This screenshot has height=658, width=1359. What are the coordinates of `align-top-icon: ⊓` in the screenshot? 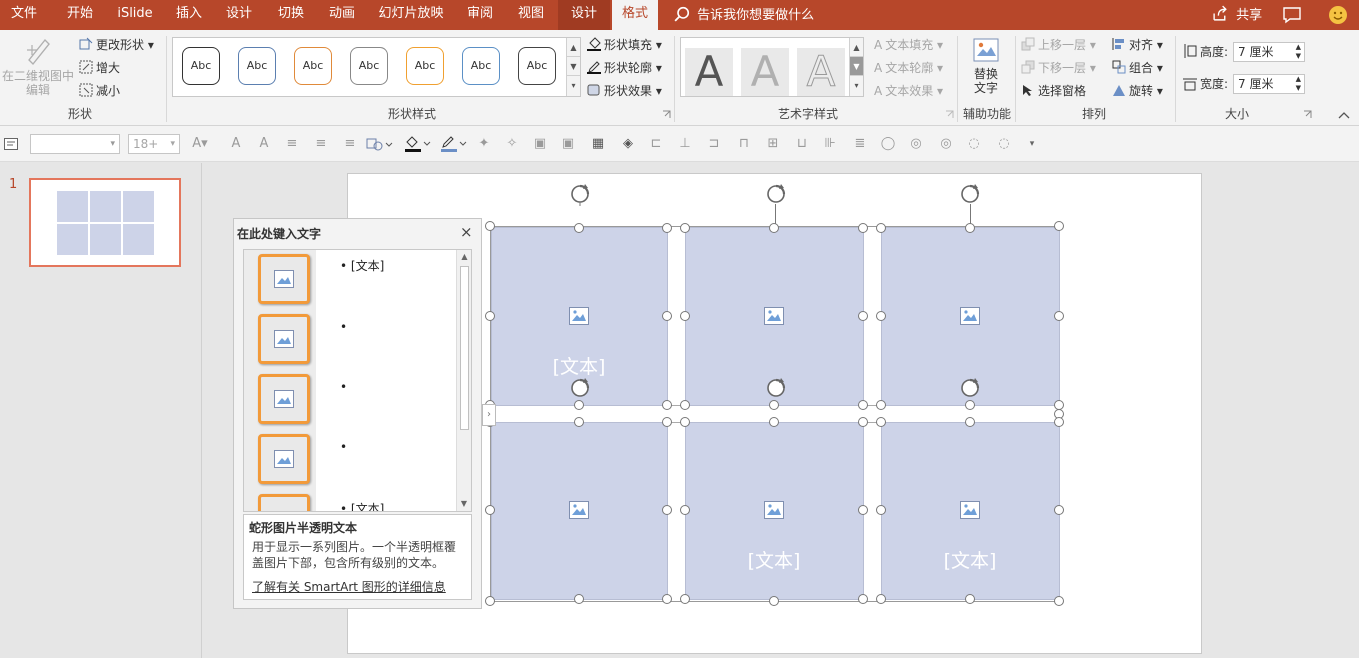 It's located at (744, 144).